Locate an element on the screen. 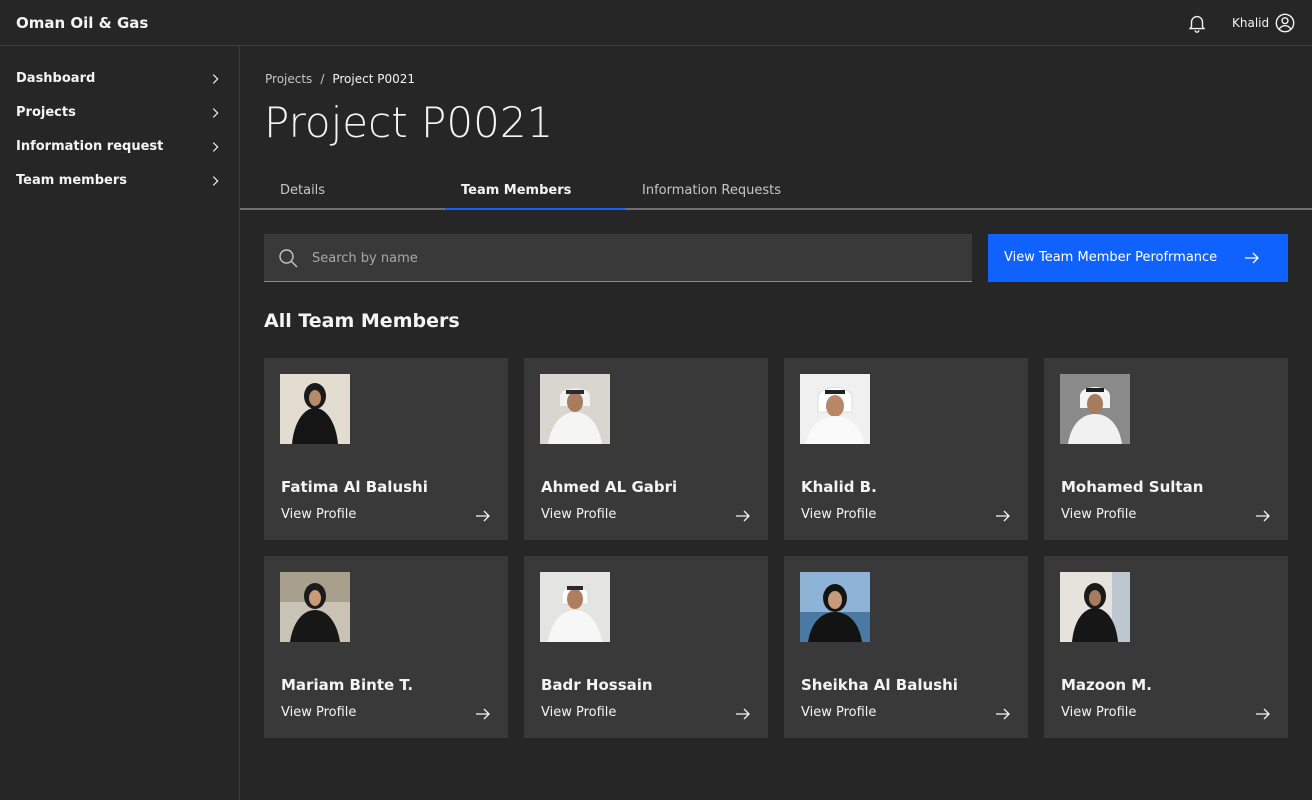  sidebar-item-team-members: Team members is located at coordinates (119, 181).